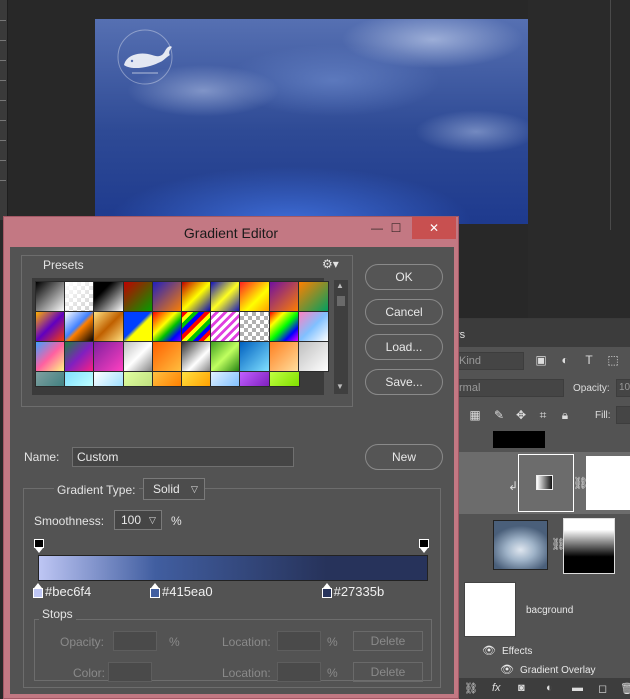 The image size is (630, 699). I want to click on new-button: New, so click(404, 457).